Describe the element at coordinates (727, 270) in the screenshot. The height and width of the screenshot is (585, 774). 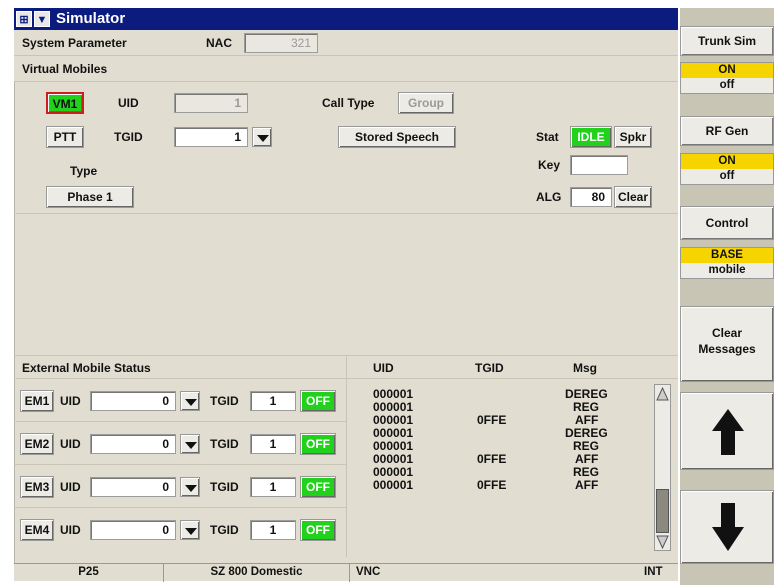
I see `control-mobile: mobile` at that location.